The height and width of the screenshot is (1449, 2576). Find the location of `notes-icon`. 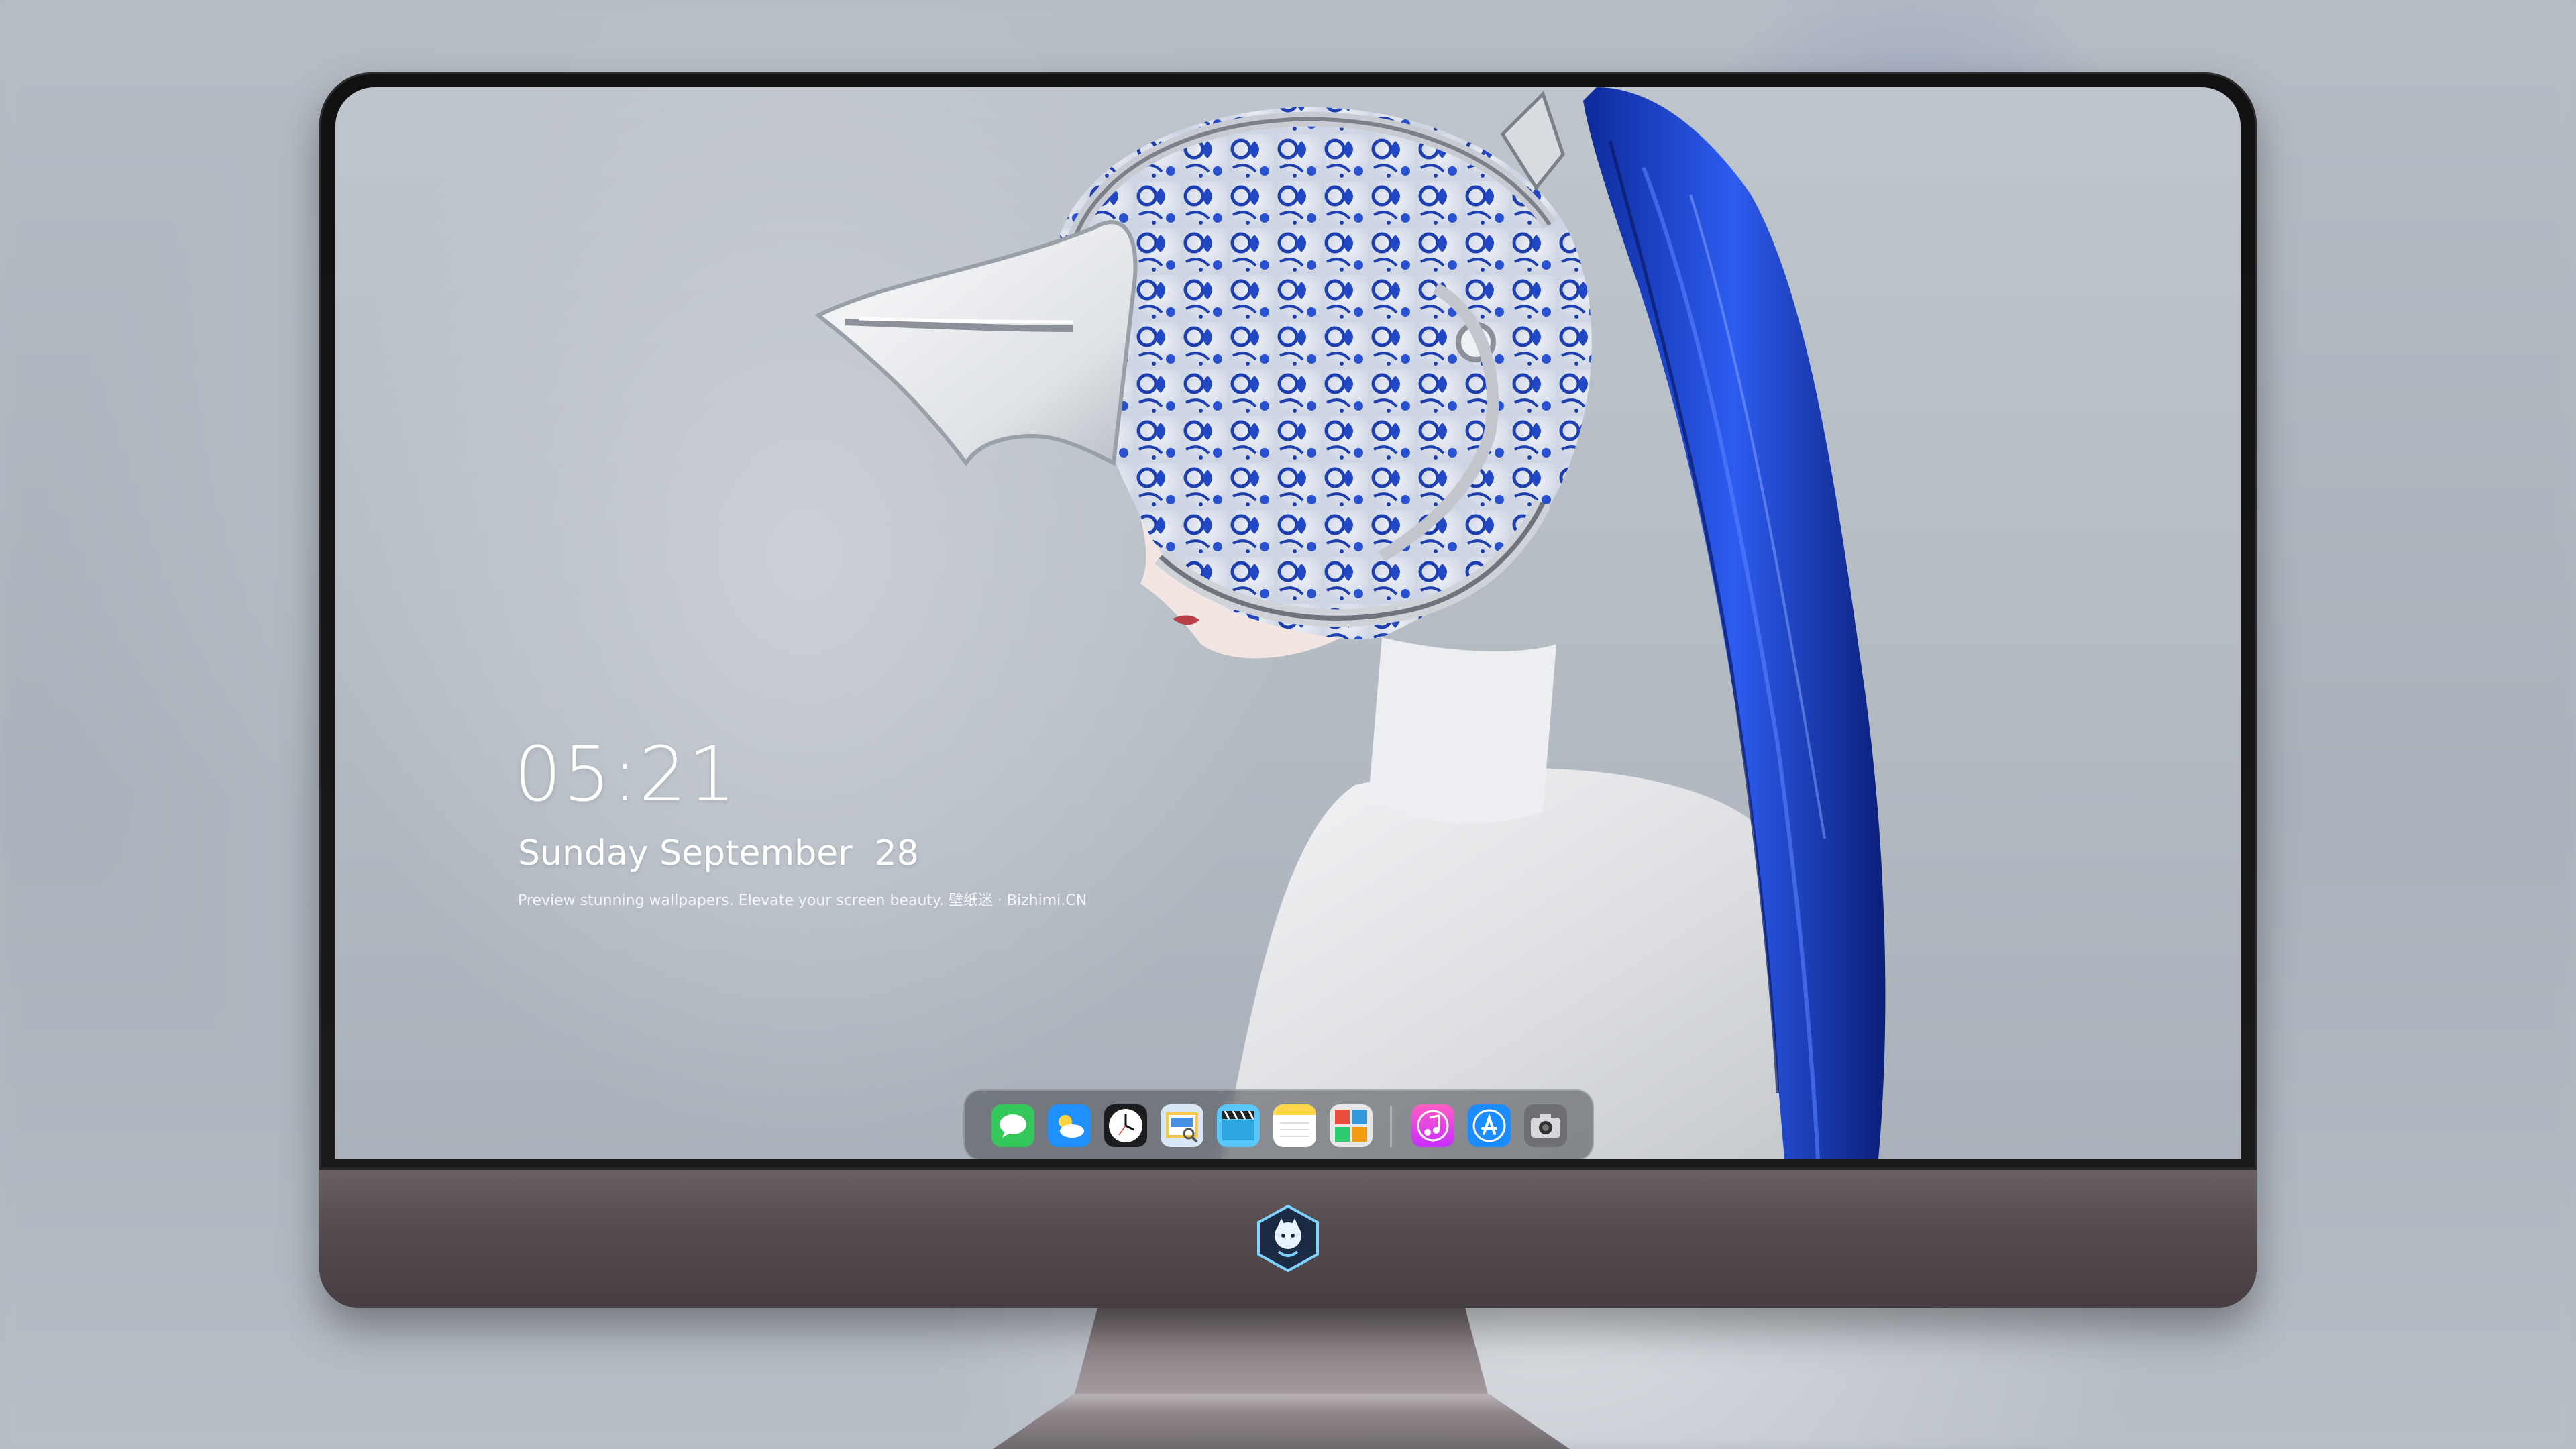

notes-icon is located at coordinates (1294, 1125).